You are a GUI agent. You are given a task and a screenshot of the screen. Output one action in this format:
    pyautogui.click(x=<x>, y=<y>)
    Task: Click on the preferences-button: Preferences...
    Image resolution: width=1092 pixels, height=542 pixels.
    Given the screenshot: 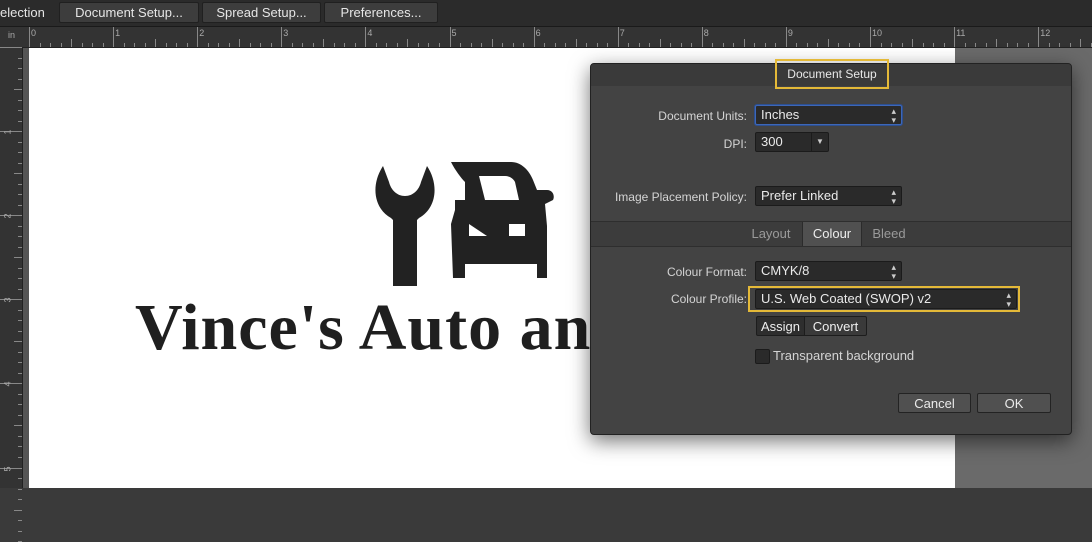 What is the action you would take?
    pyautogui.click(x=381, y=12)
    